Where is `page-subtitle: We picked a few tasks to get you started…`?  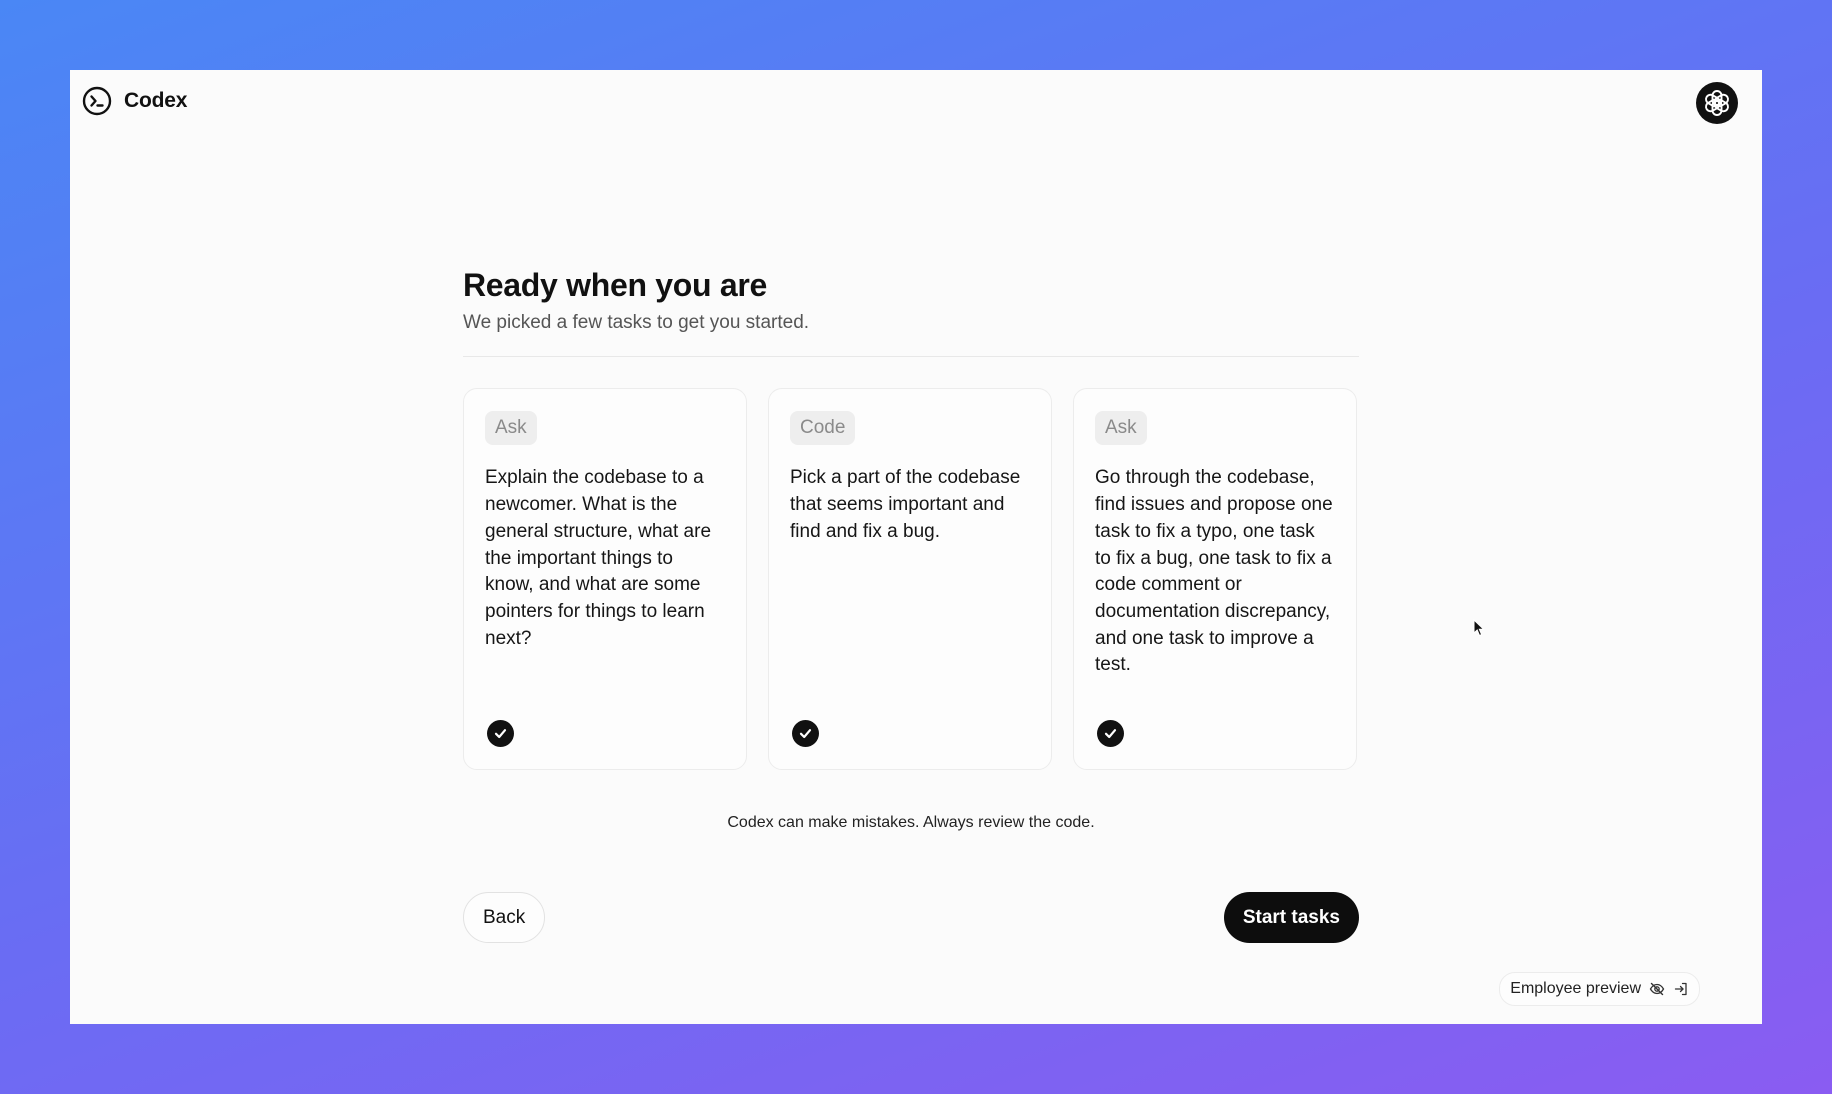
page-subtitle: We picked a few tasks to get you started… is located at coordinates (636, 323).